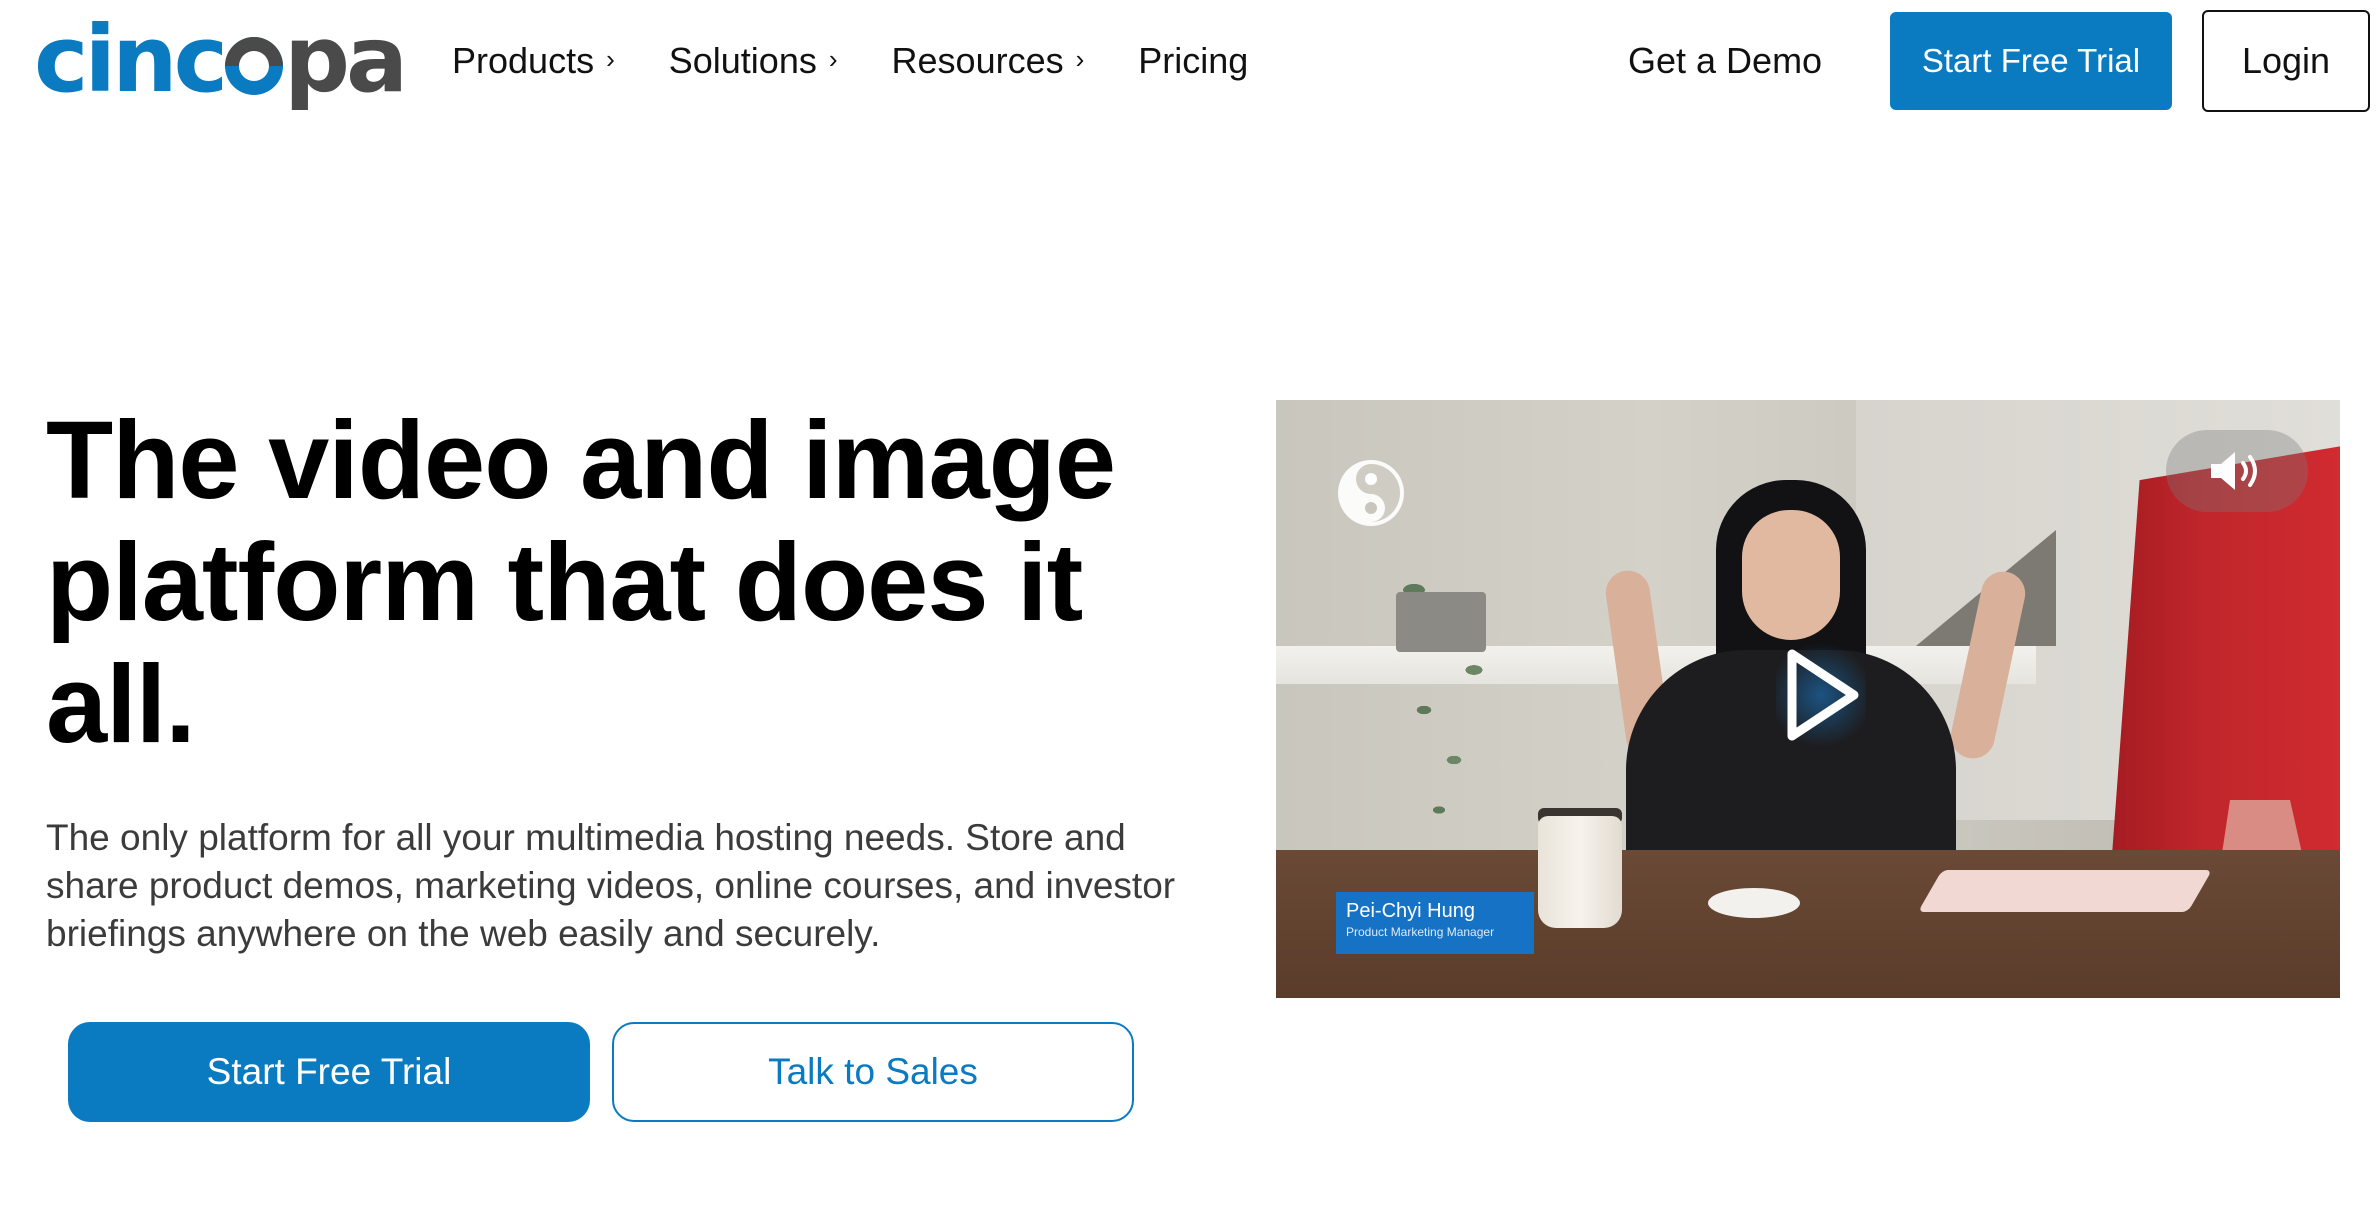 Image resolution: width=2378 pixels, height=1206 pixels. I want to click on get-demo-link: Get a Demo, so click(1725, 61).